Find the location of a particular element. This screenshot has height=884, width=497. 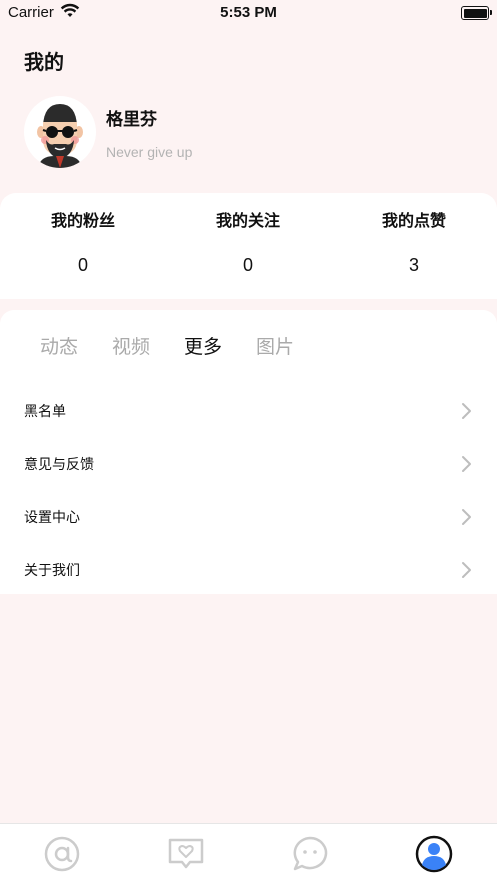

avatar is located at coordinates (60, 132).